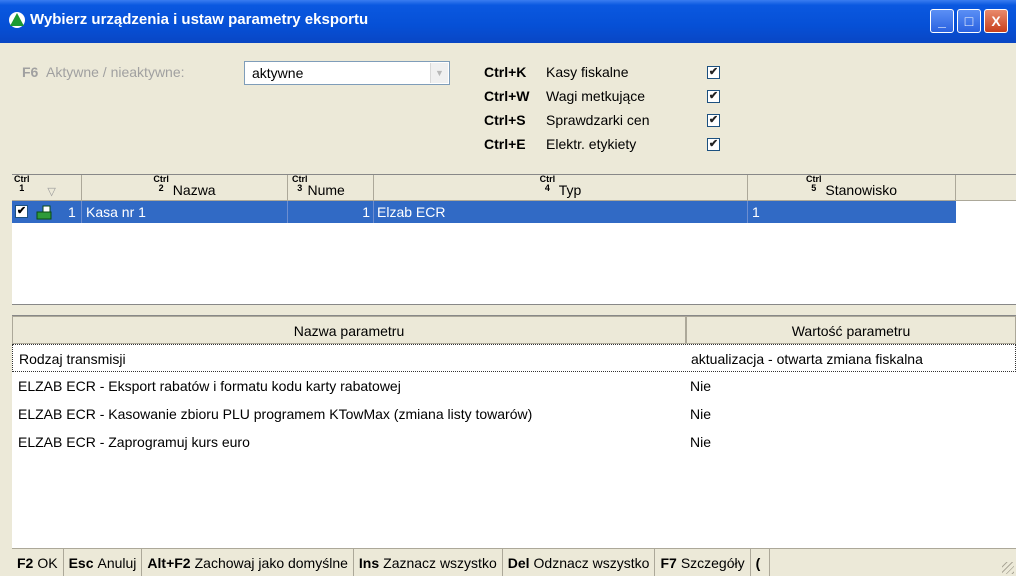  I want to click on command-label: Zachowaj jako domyślne, so click(271, 563).